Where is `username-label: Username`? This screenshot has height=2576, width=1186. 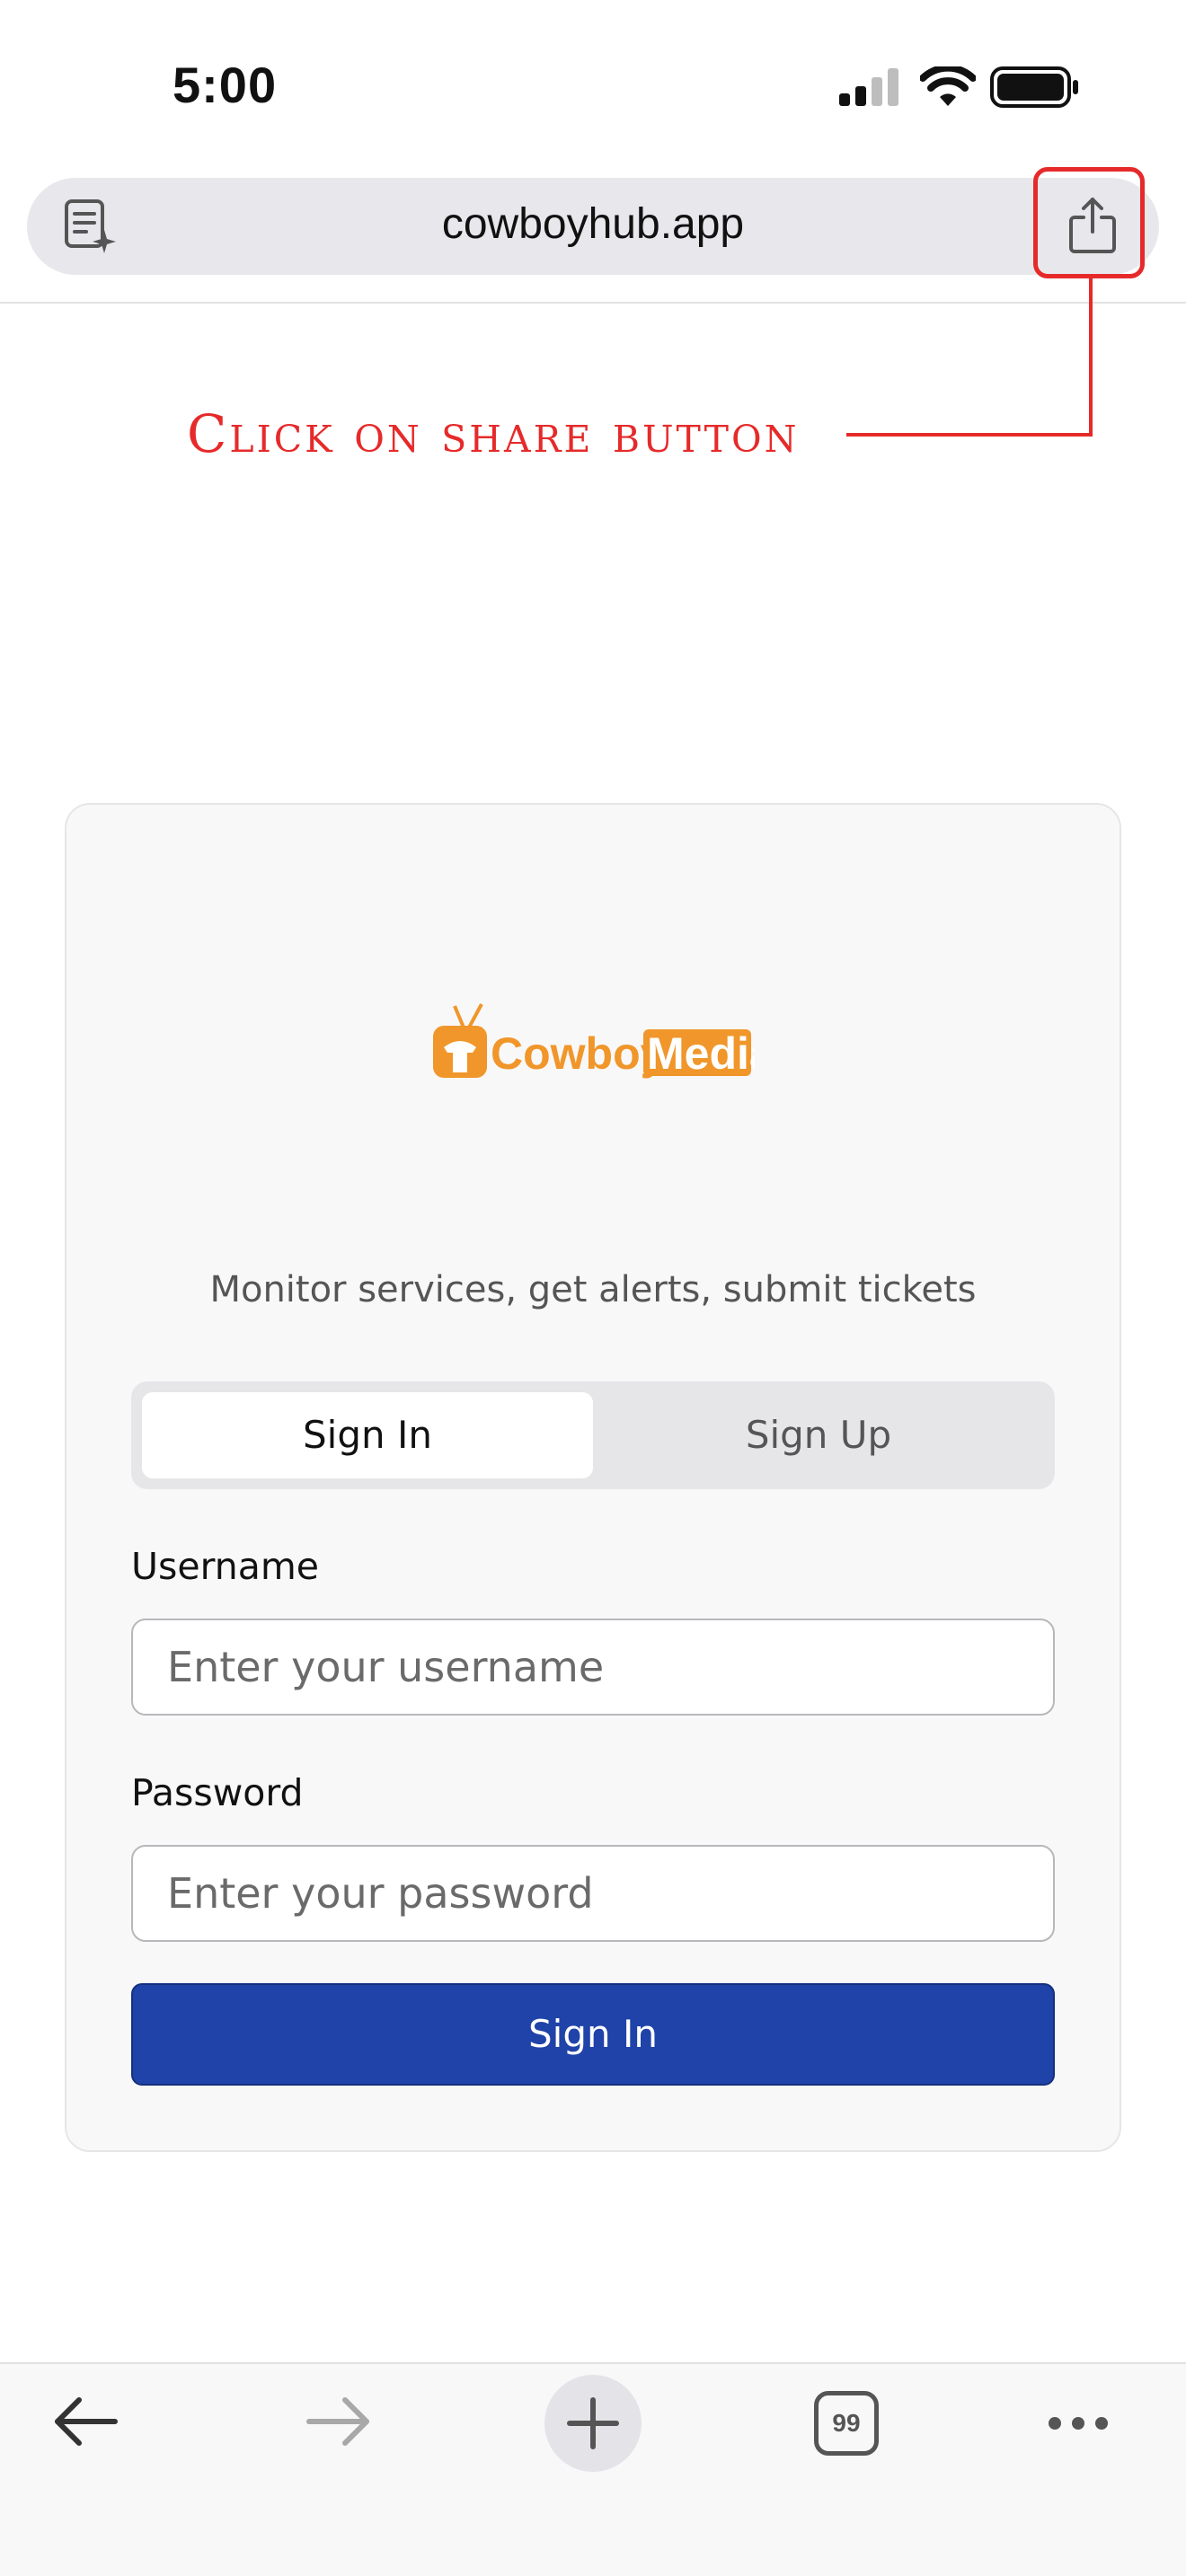
username-label: Username is located at coordinates (225, 1566).